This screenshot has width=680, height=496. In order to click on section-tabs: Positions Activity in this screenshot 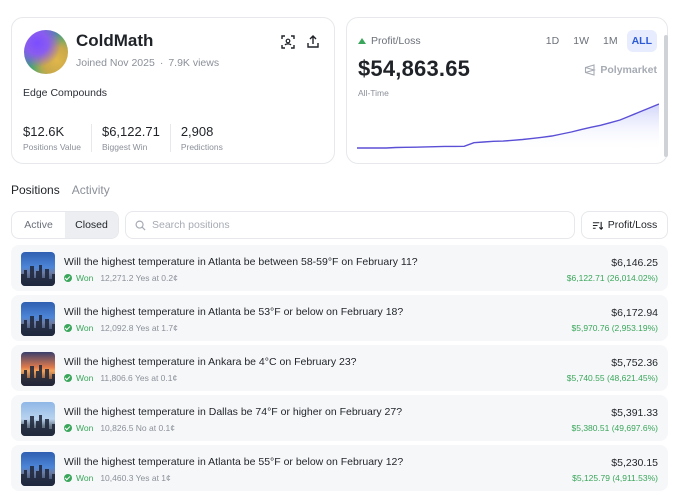, I will do `click(60, 190)`.